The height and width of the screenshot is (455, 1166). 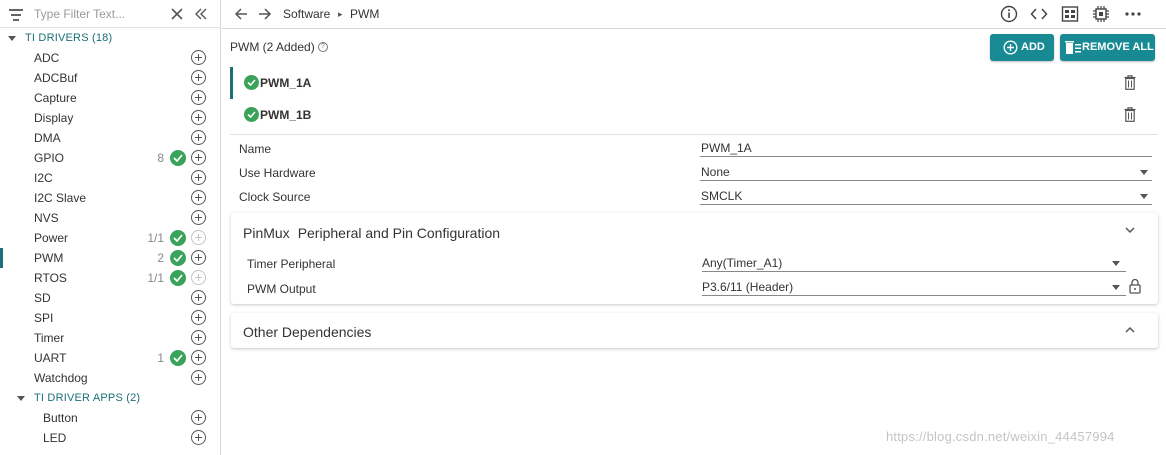 I want to click on sidebar-item: I2C, so click(x=110, y=178).